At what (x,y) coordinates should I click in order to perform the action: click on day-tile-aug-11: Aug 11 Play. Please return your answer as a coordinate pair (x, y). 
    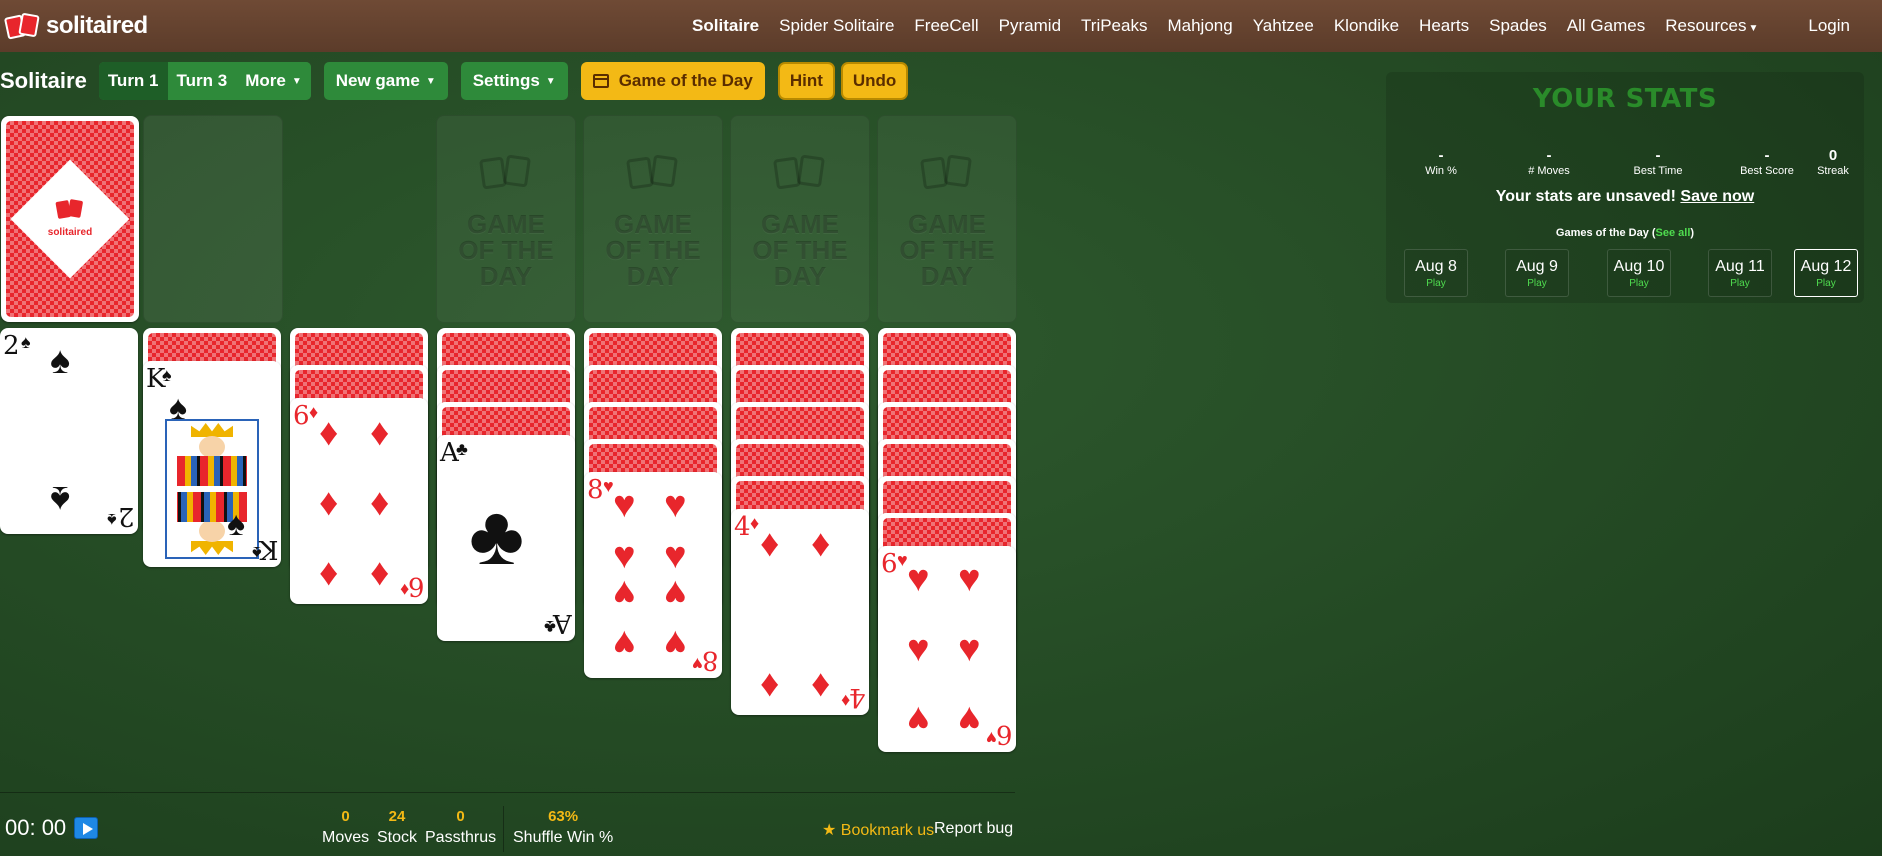
    Looking at the image, I should click on (1740, 273).